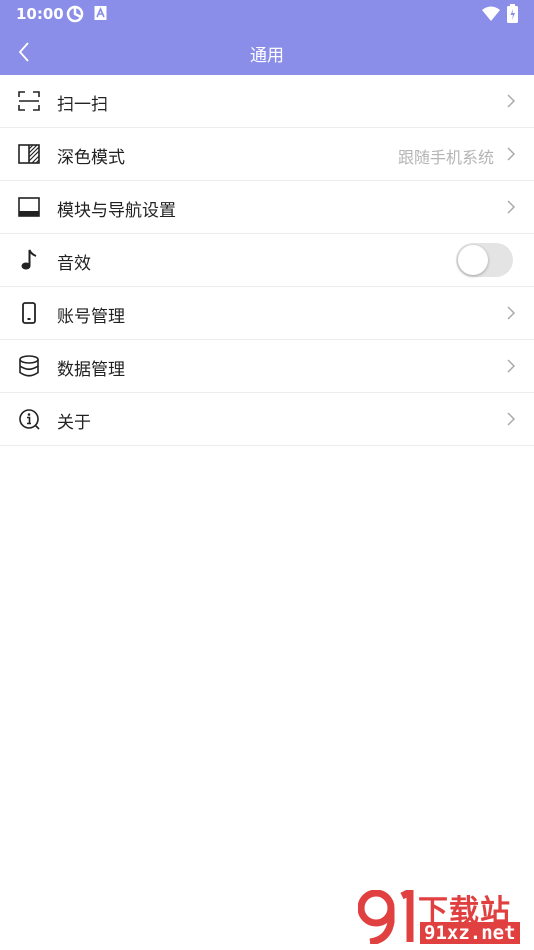  I want to click on sound-toggle, so click(484, 260).